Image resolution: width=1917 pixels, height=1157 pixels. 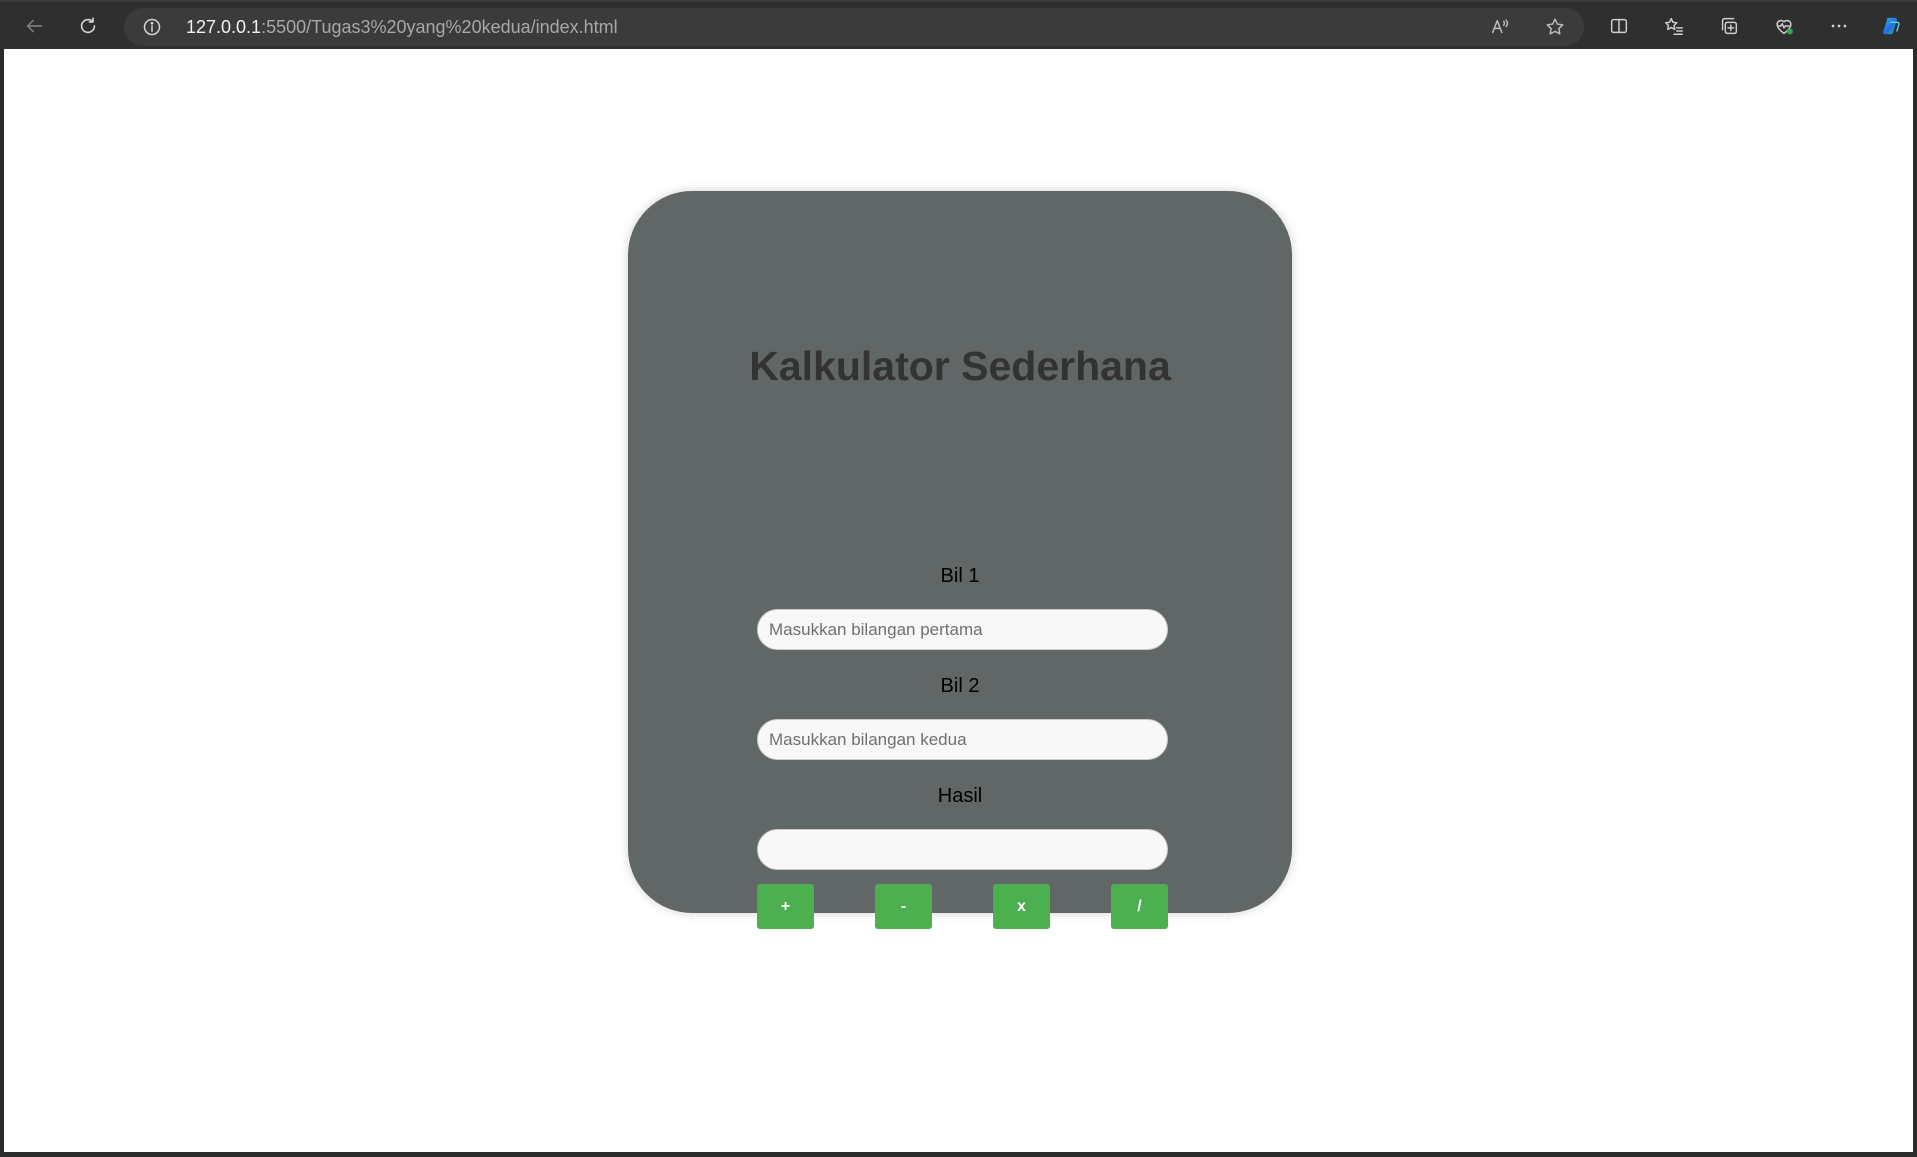 I want to click on copilot-icon, so click(x=1891, y=26).